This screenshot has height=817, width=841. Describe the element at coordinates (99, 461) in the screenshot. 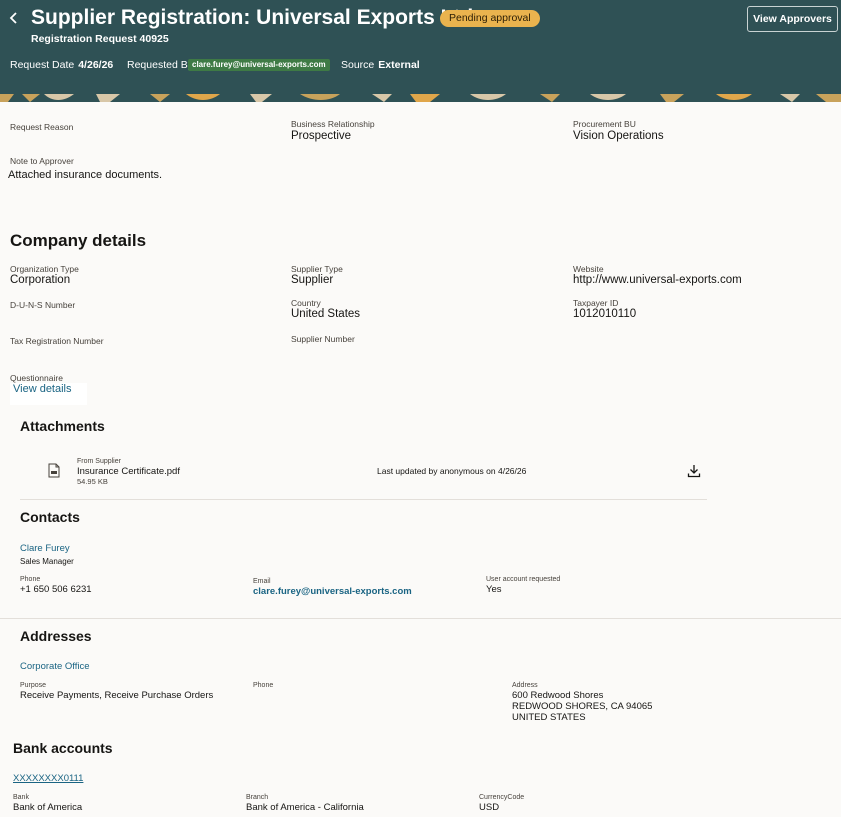

I see `attachment-source: From Supplier` at that location.